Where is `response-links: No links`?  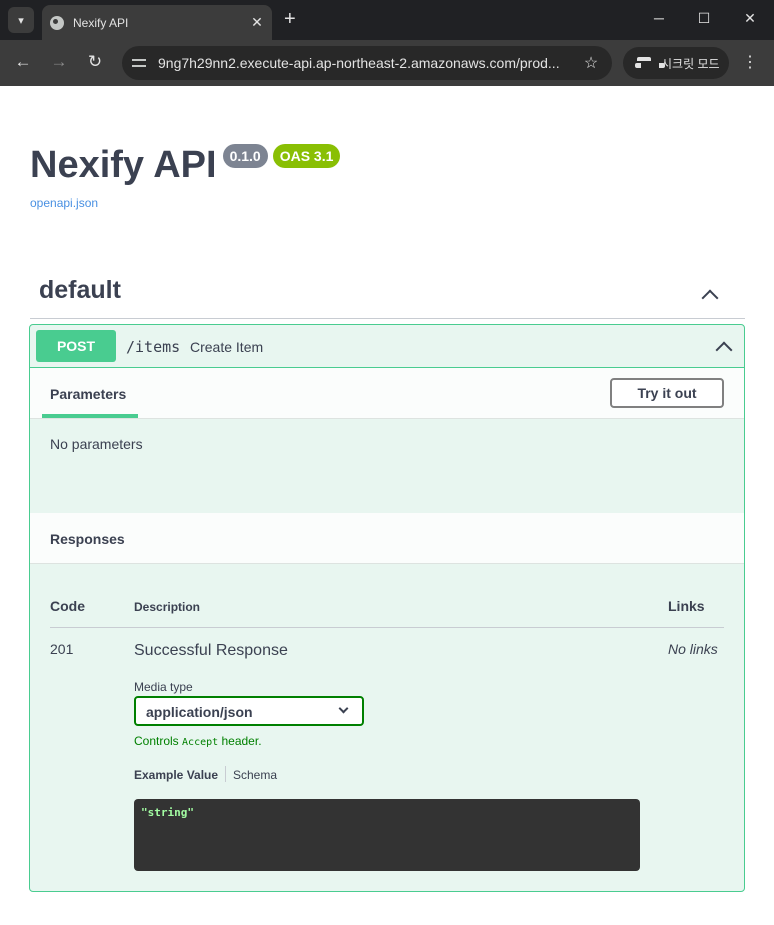 response-links: No links is located at coordinates (693, 649).